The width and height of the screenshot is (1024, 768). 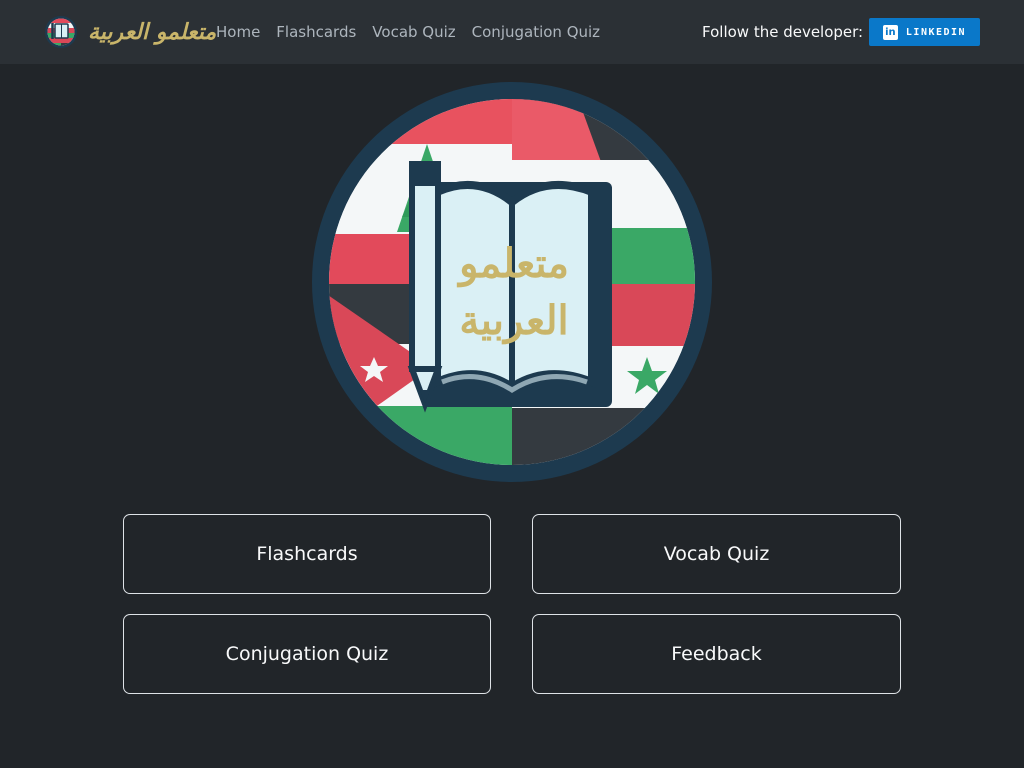 I want to click on hero-logo-line1: متعلمو, so click(x=512, y=264).